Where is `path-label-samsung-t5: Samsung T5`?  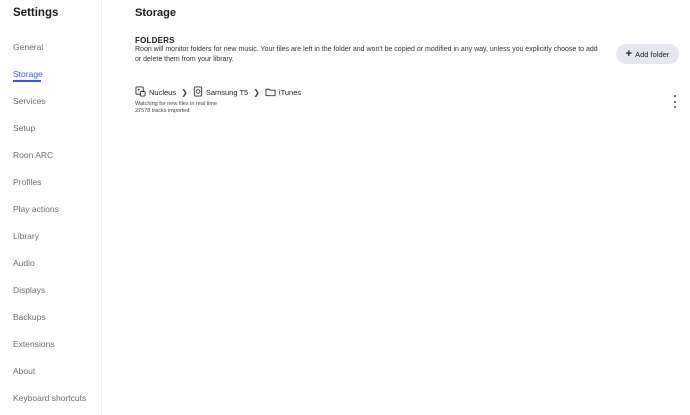 path-label-samsung-t5: Samsung T5 is located at coordinates (227, 92).